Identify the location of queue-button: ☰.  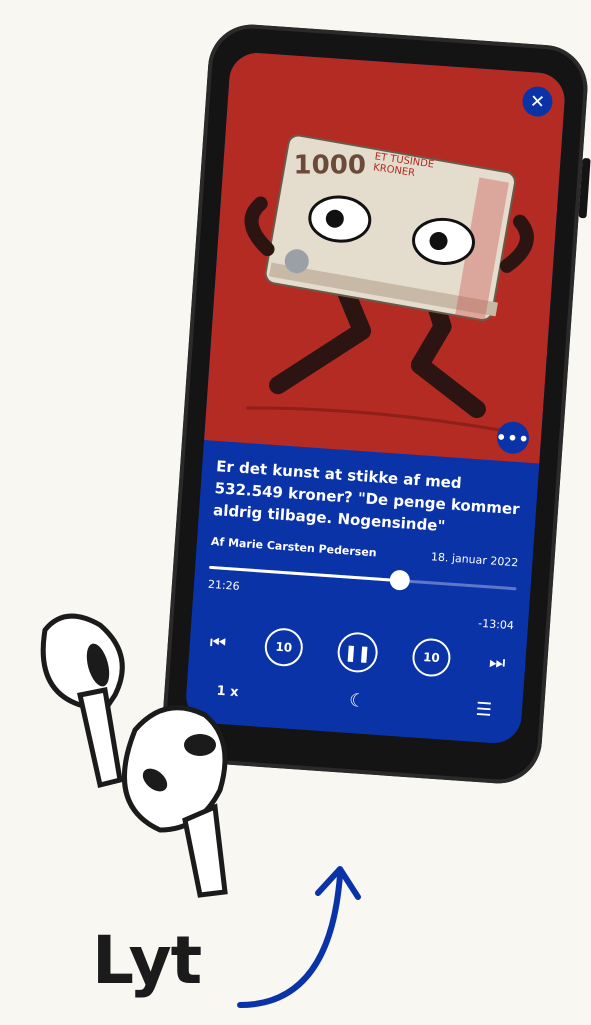
(484, 710).